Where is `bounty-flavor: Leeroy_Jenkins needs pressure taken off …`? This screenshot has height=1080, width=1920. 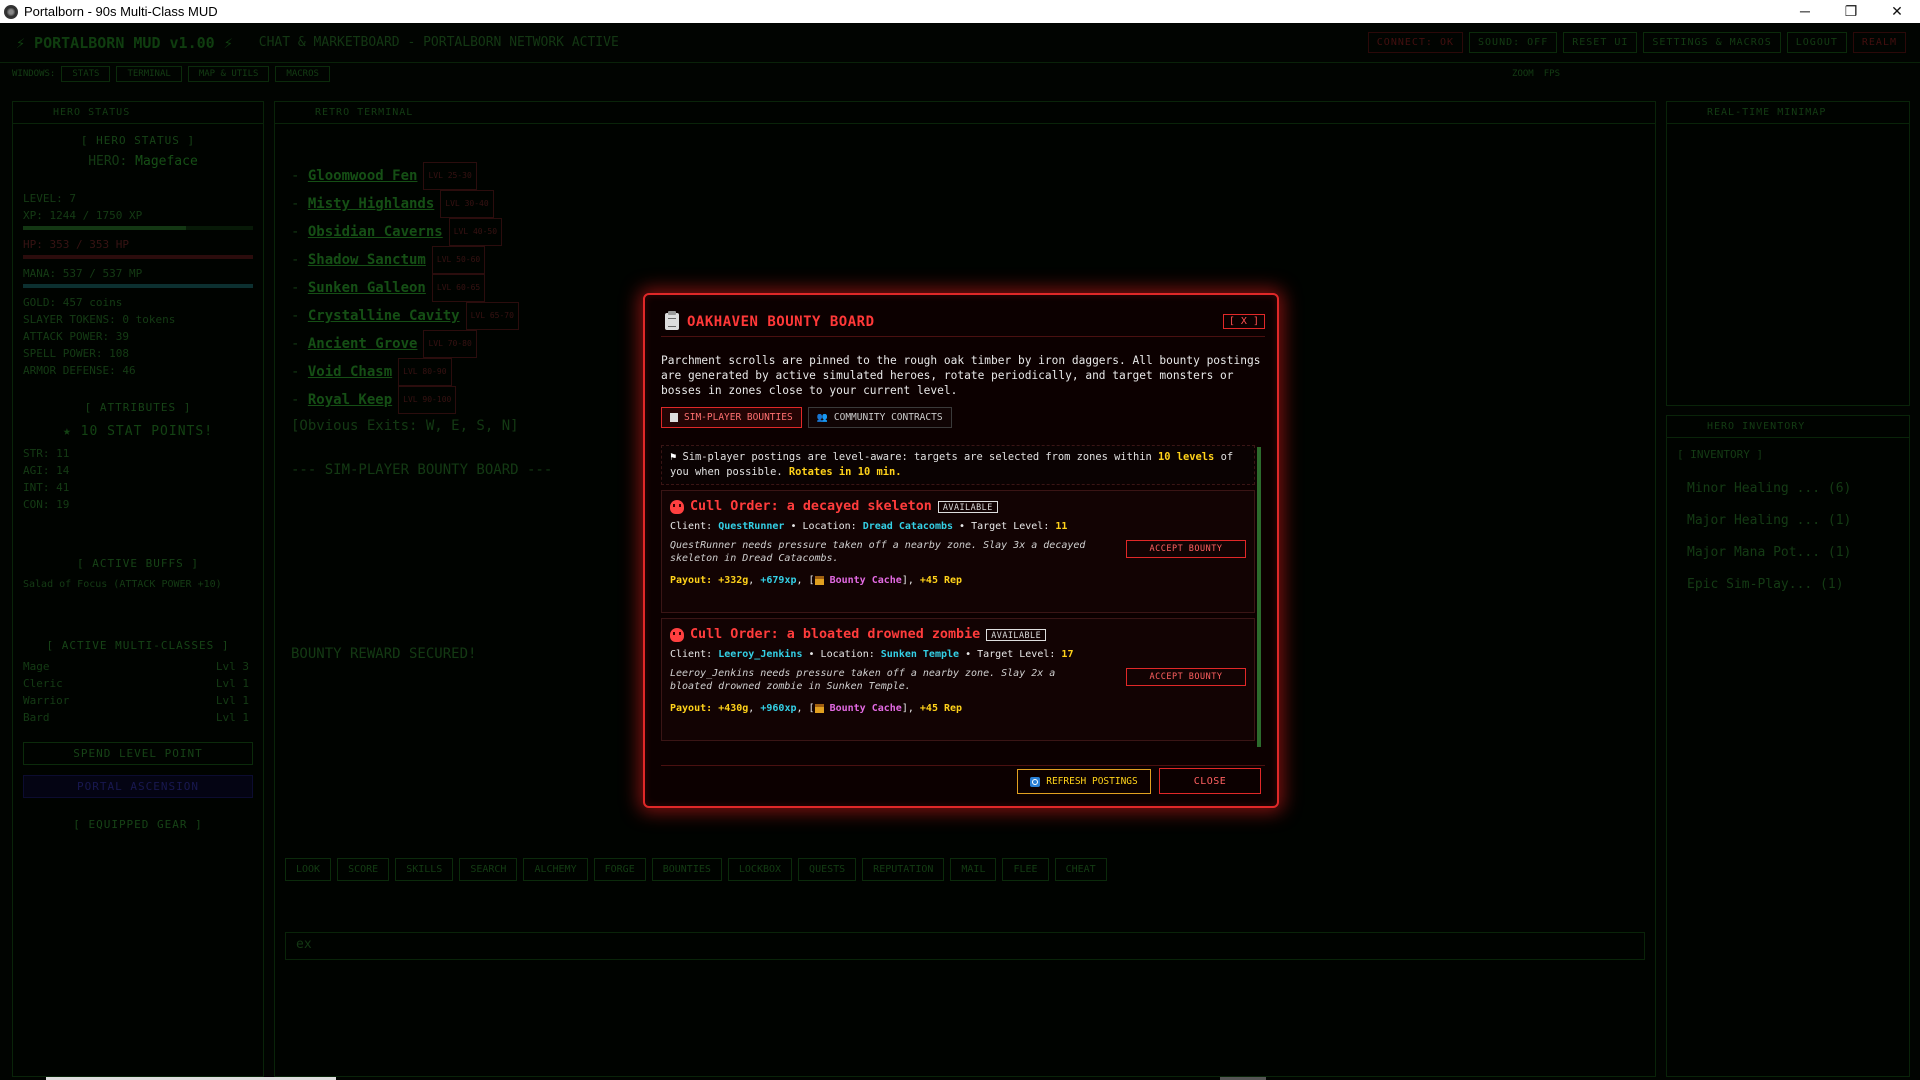
bounty-flavor: Leeroy_Jenkins needs pressure taken off … is located at coordinates (863, 680).